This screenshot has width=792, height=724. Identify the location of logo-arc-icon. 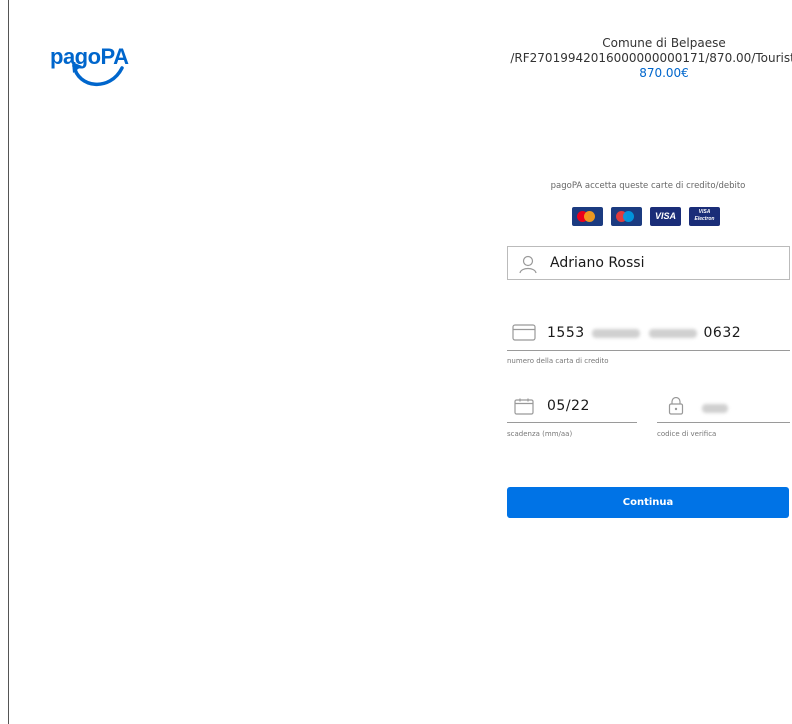
(98, 74).